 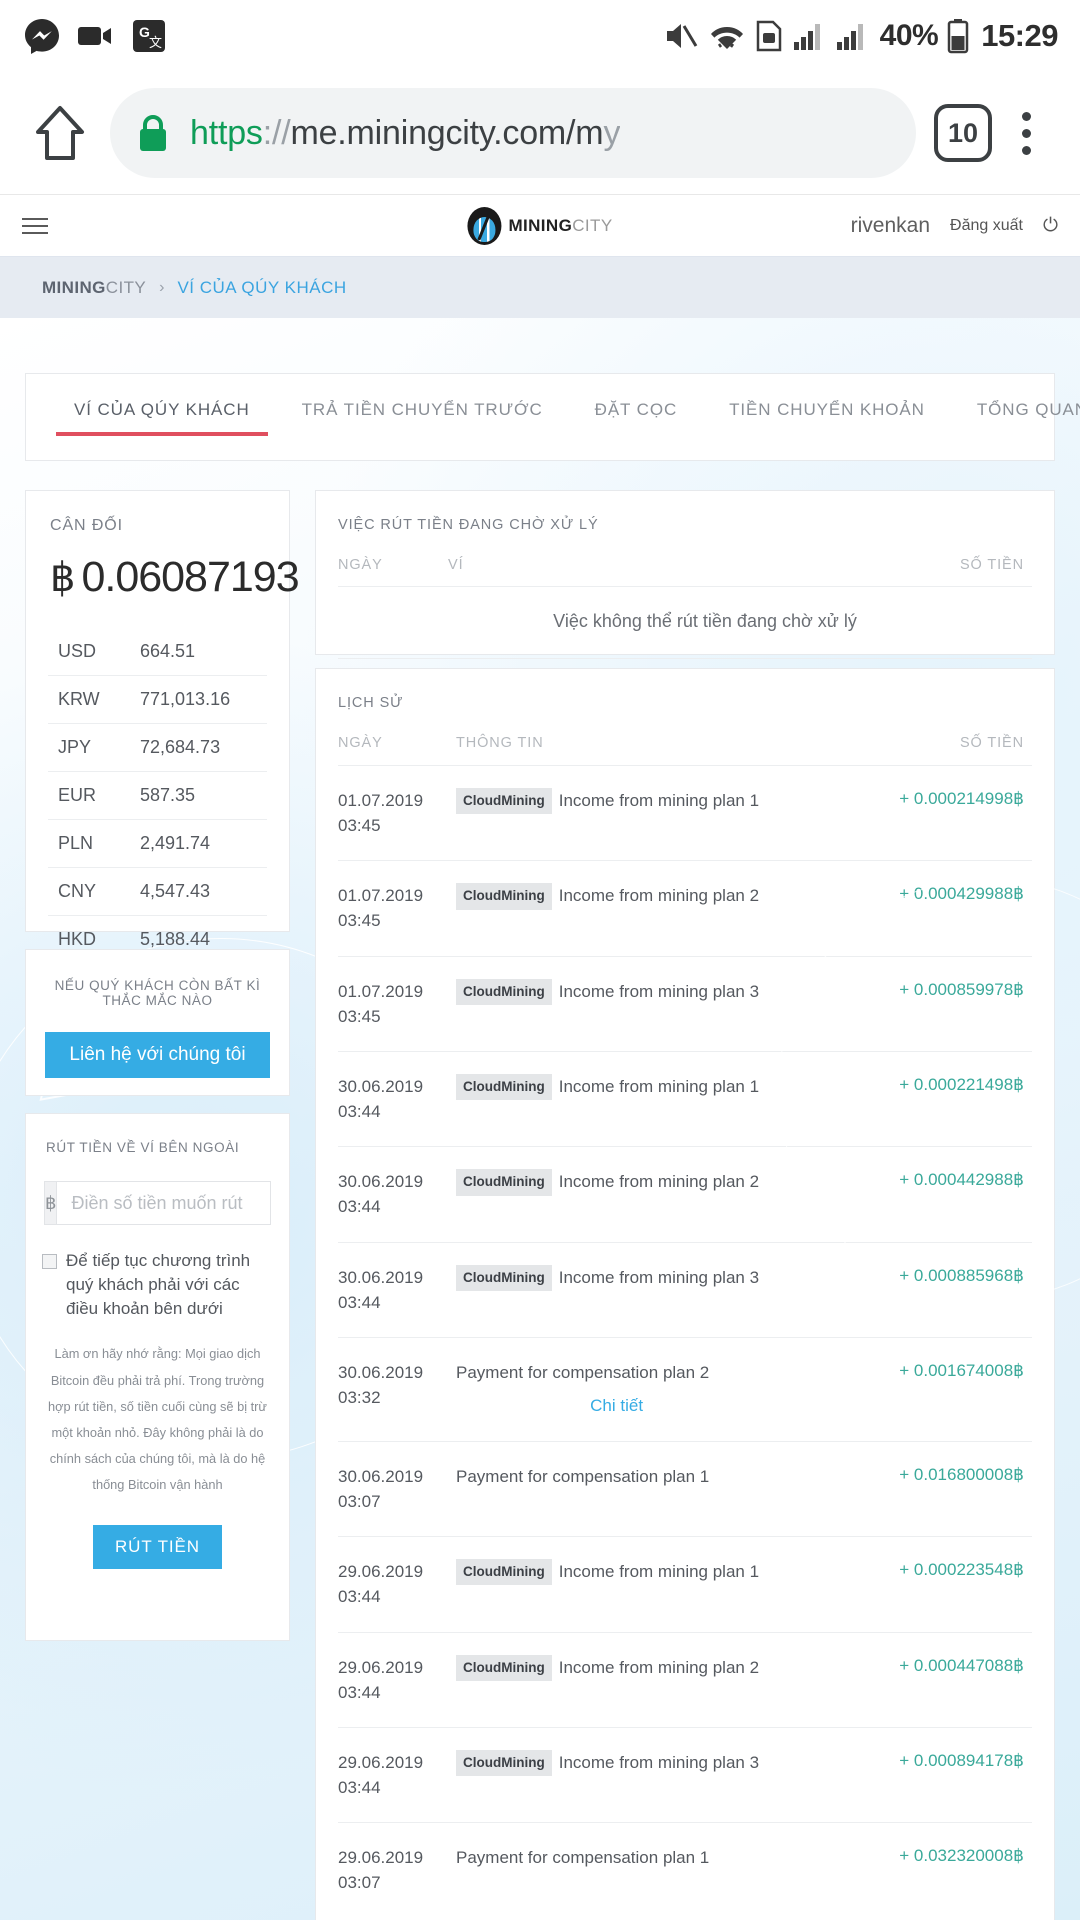 I want to click on history-amount: + 0.000447088฿, so click(x=961, y=1665).